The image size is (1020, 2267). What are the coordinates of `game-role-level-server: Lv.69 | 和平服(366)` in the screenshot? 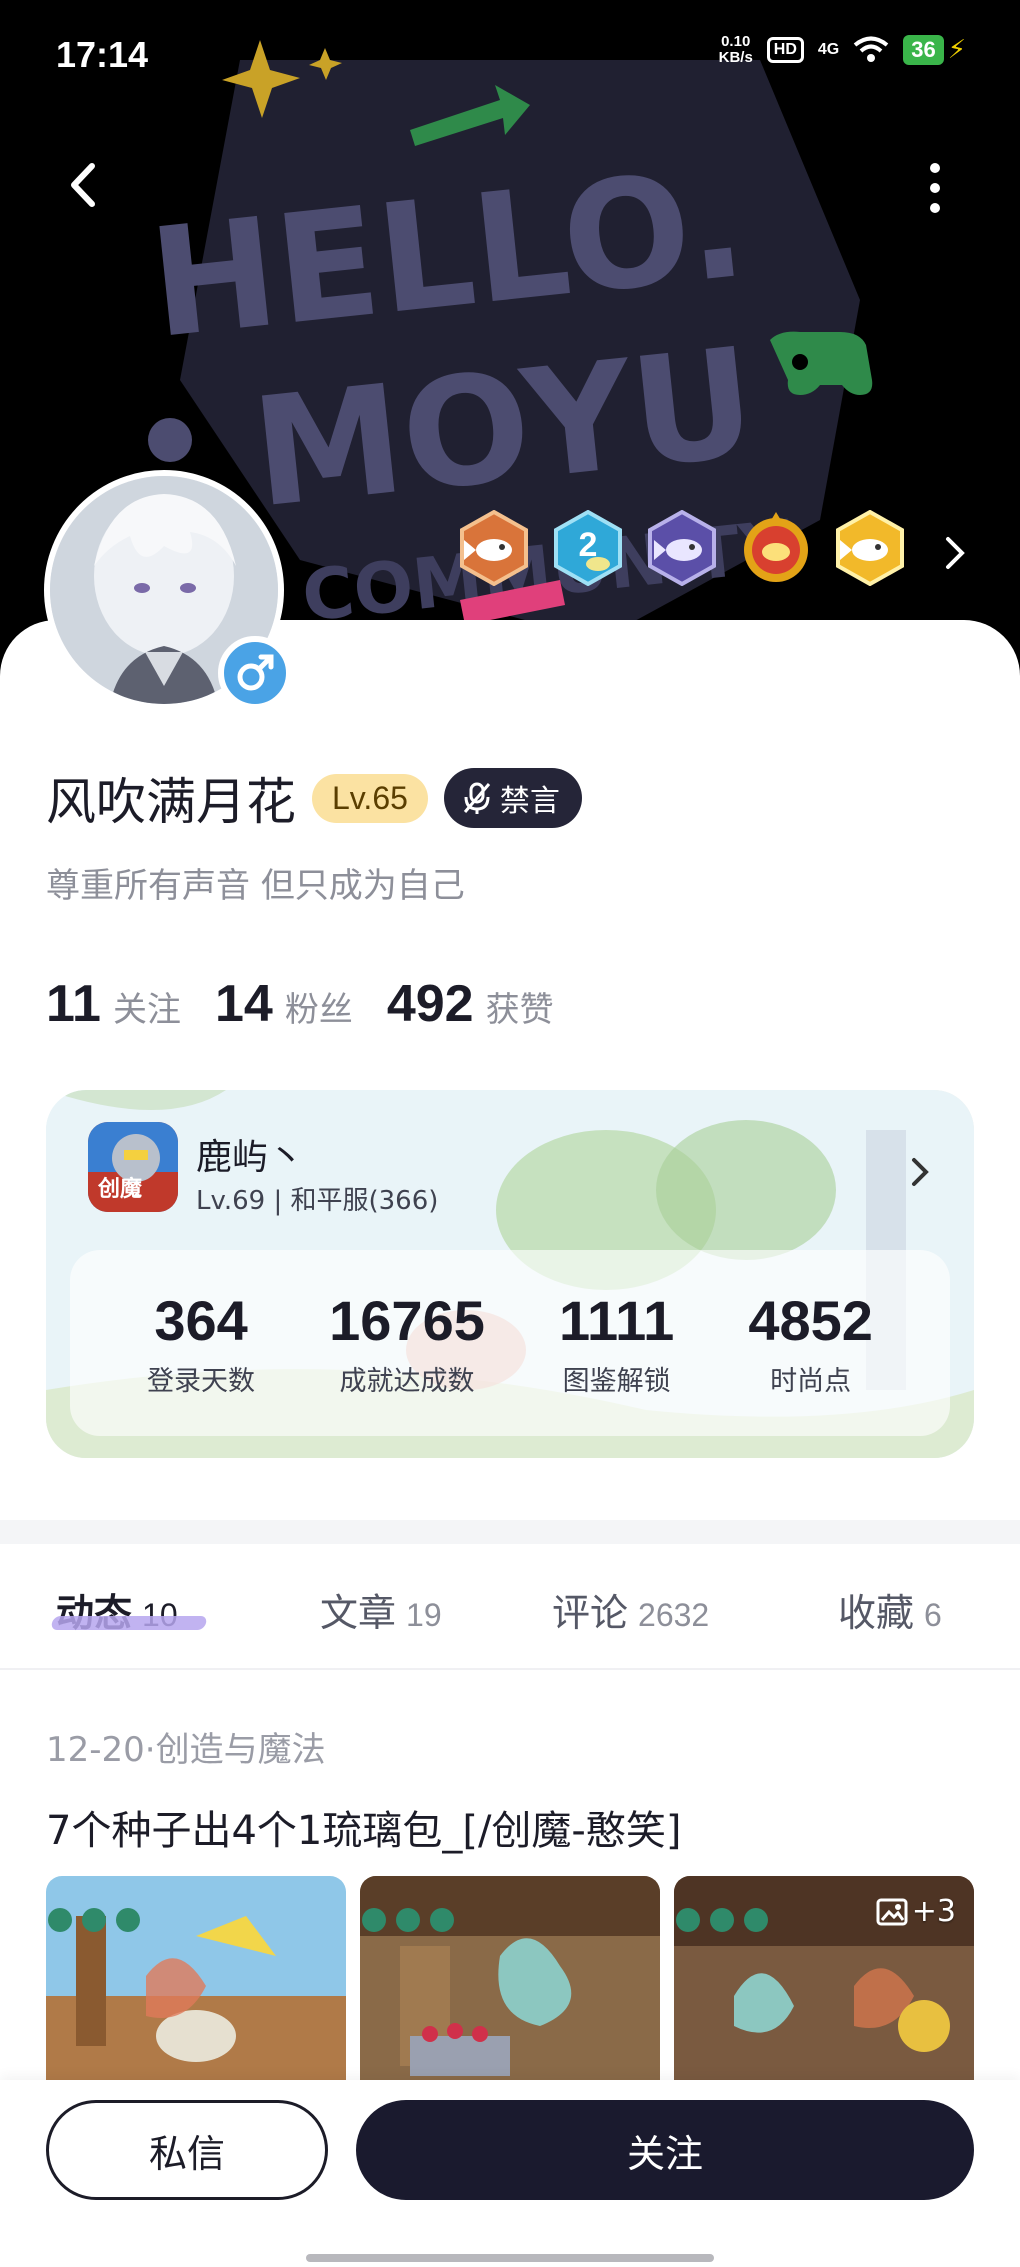 It's located at (317, 1201).